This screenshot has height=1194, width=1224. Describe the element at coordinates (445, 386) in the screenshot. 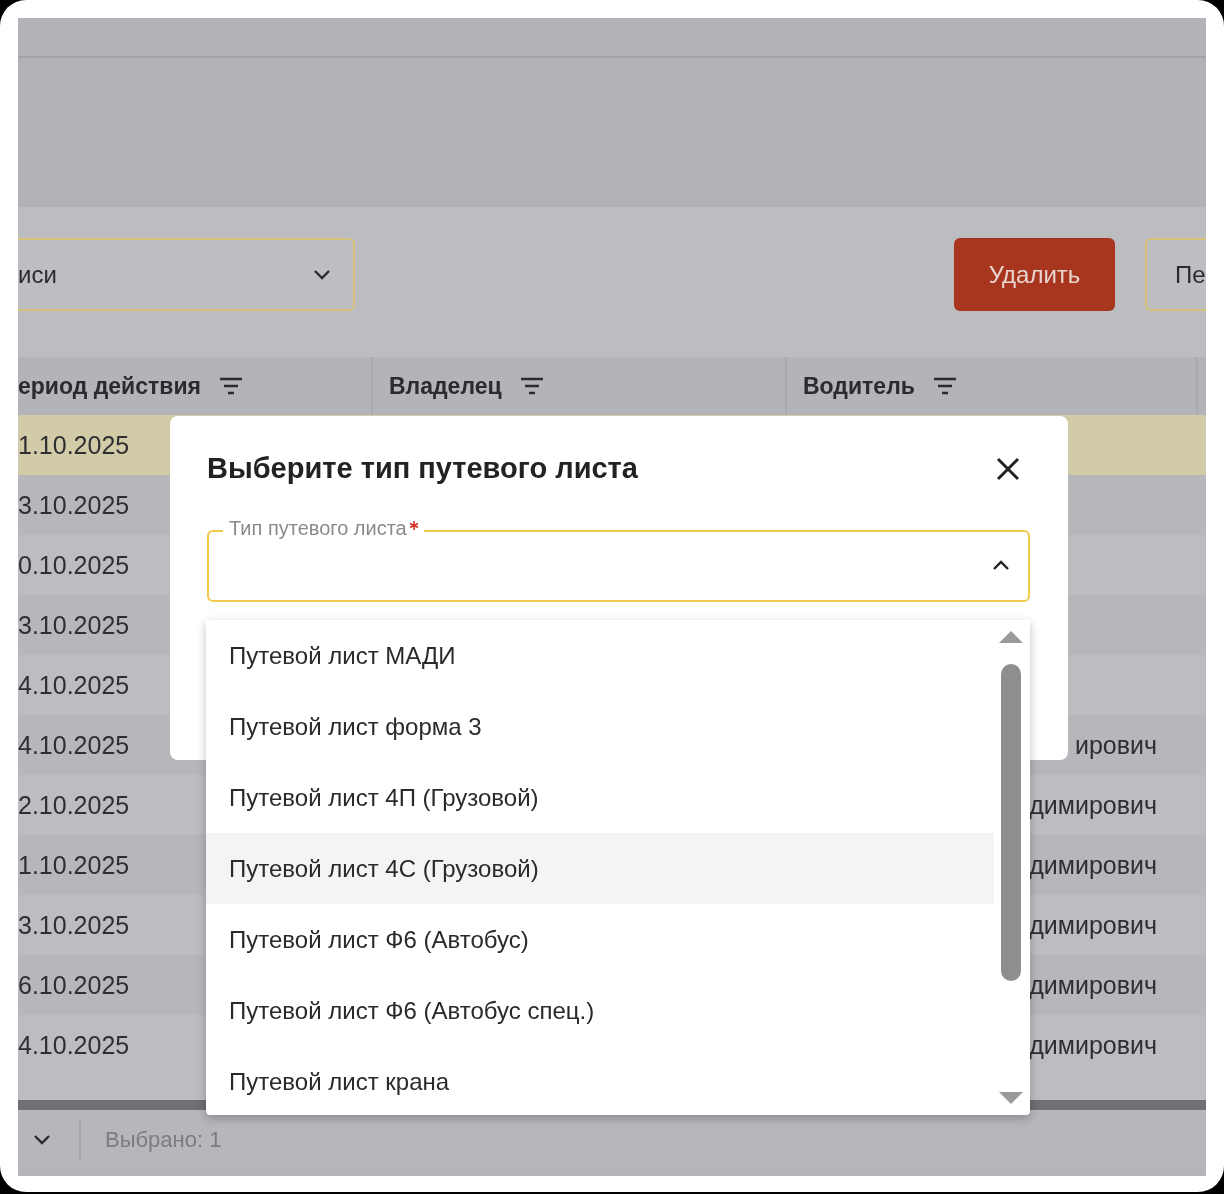

I see `column-title: Владелец` at that location.